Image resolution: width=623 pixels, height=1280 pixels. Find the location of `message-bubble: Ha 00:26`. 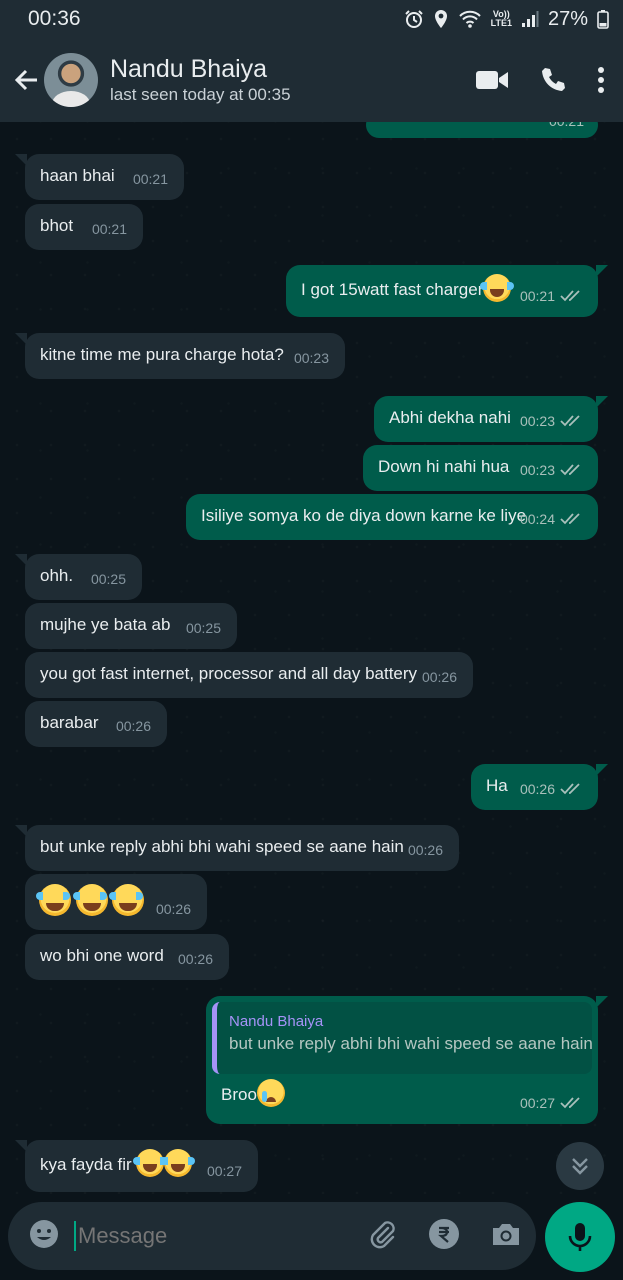

message-bubble: Ha 00:26 is located at coordinates (539, 787).